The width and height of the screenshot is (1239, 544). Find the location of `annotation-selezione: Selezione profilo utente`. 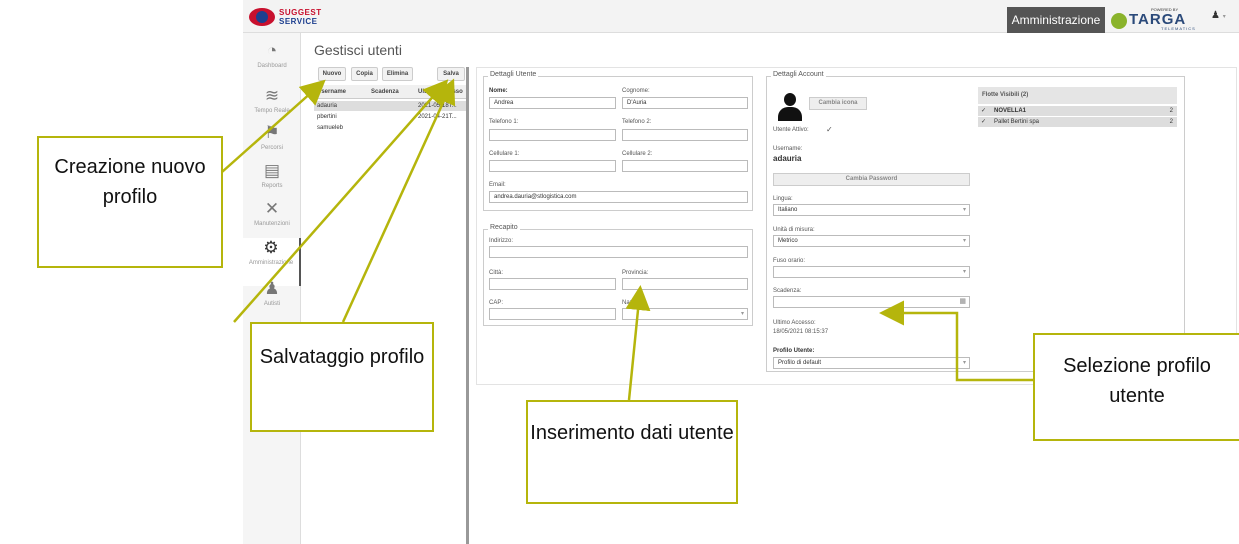

annotation-selezione: Selezione profilo utente is located at coordinates (1136, 387).